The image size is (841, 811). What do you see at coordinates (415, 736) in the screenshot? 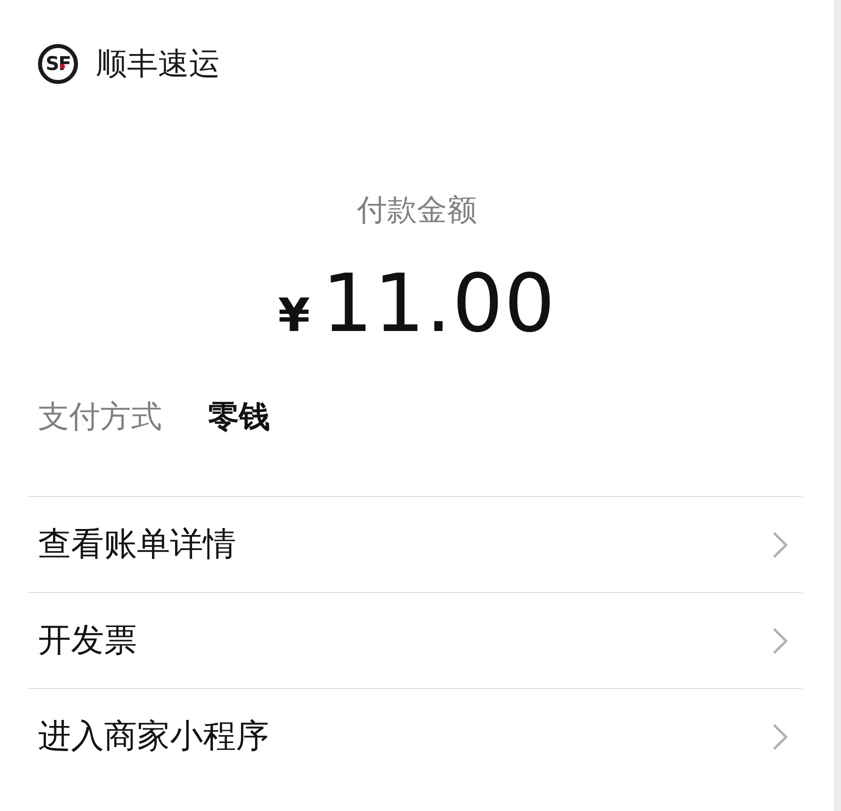
I see `action-row: 进入商家小程序` at bounding box center [415, 736].